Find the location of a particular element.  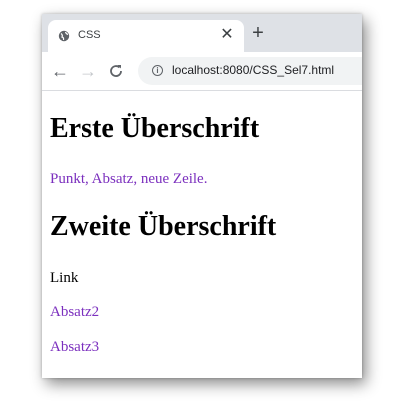

tab-css: CSS ✕ is located at coordinates (146, 36).